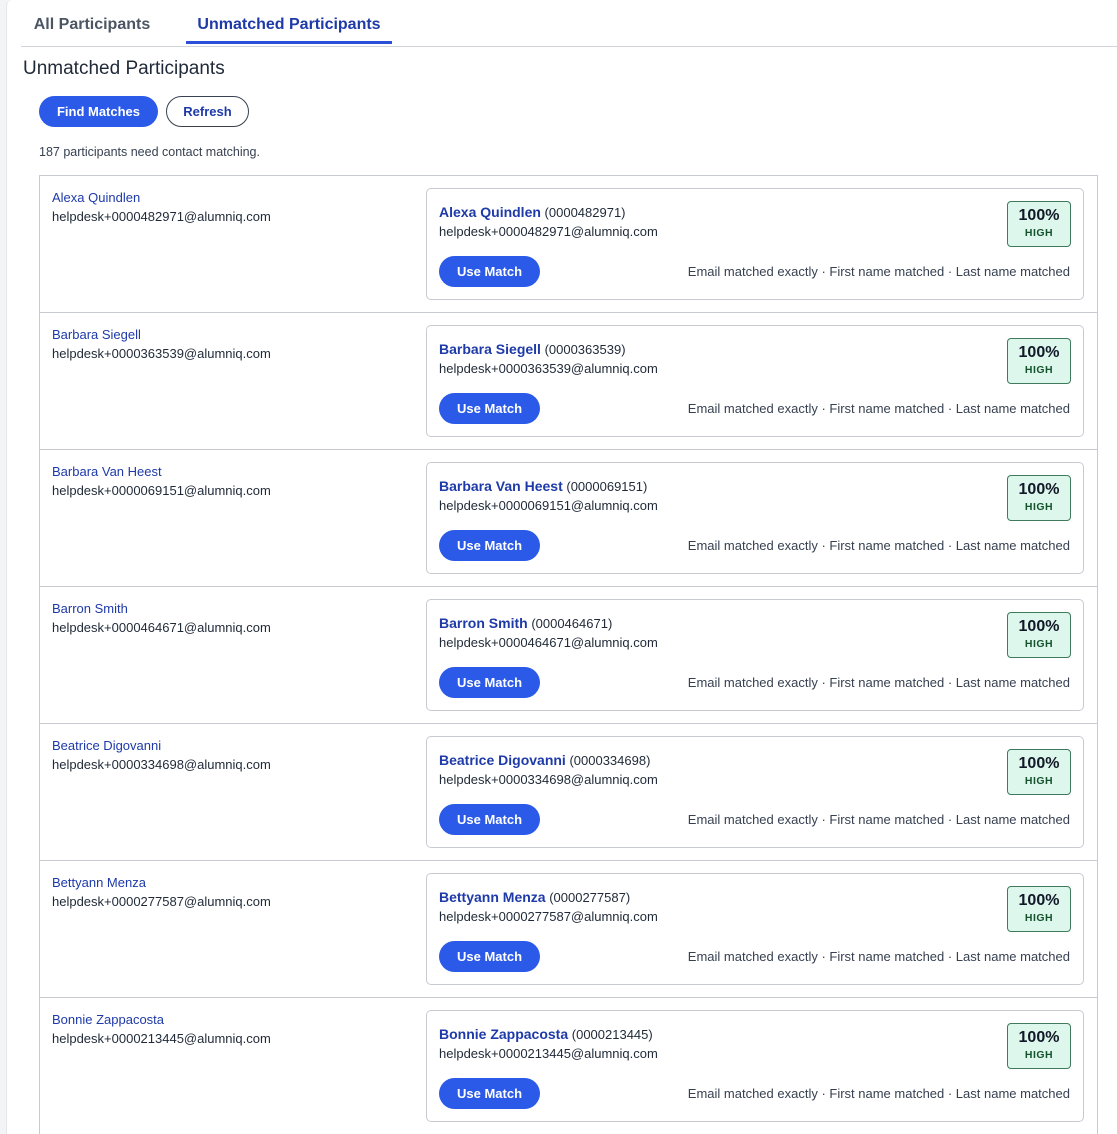 The width and height of the screenshot is (1117, 1134). I want to click on match-title: Bonnie Zappacosta (0000213445), so click(546, 1034).